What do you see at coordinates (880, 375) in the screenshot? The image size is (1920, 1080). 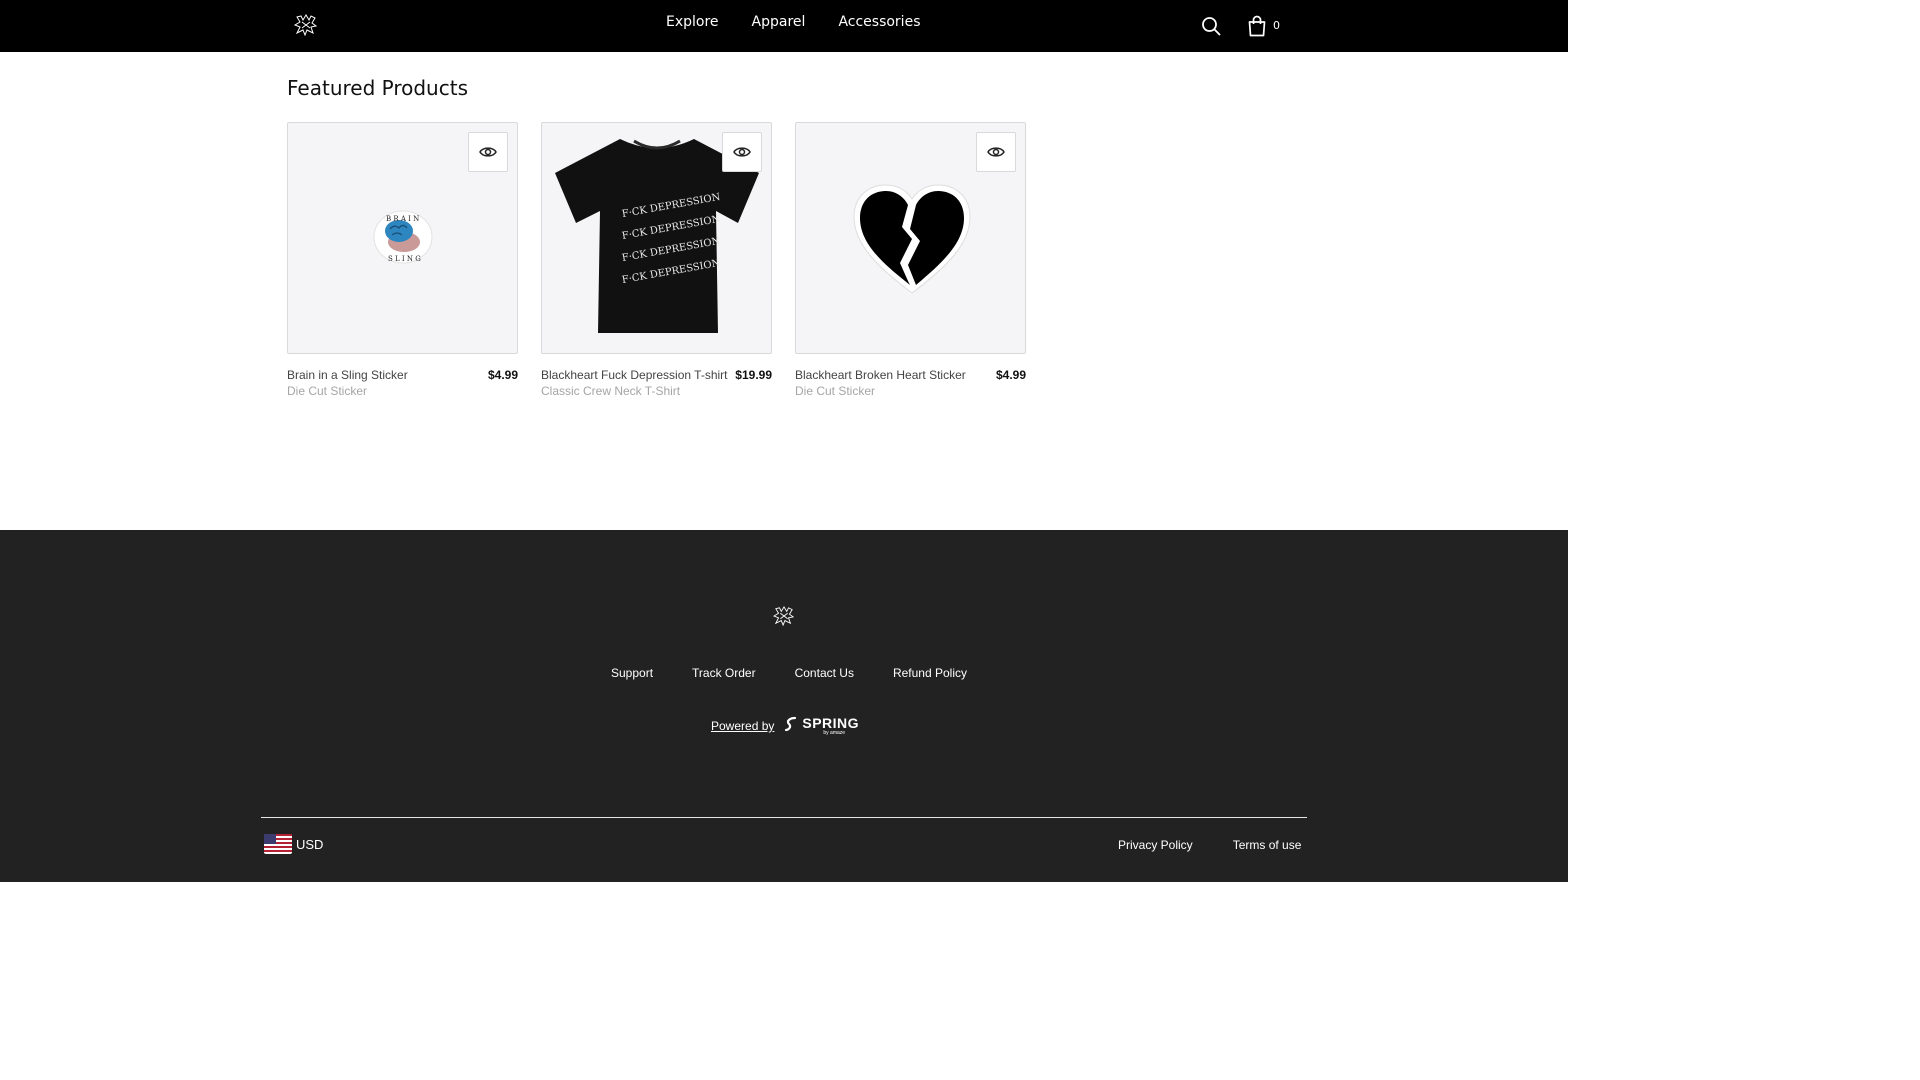 I see `product-name: Blackheart Broken Heart Sticker` at bounding box center [880, 375].